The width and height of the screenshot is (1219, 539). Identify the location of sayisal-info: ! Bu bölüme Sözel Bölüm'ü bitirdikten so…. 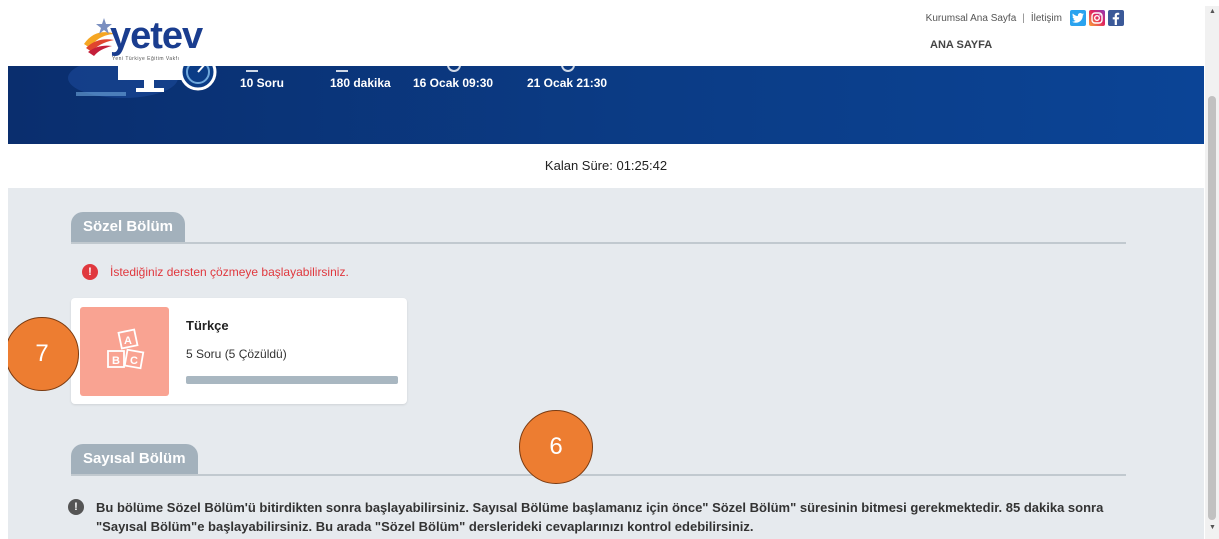
(608, 517).